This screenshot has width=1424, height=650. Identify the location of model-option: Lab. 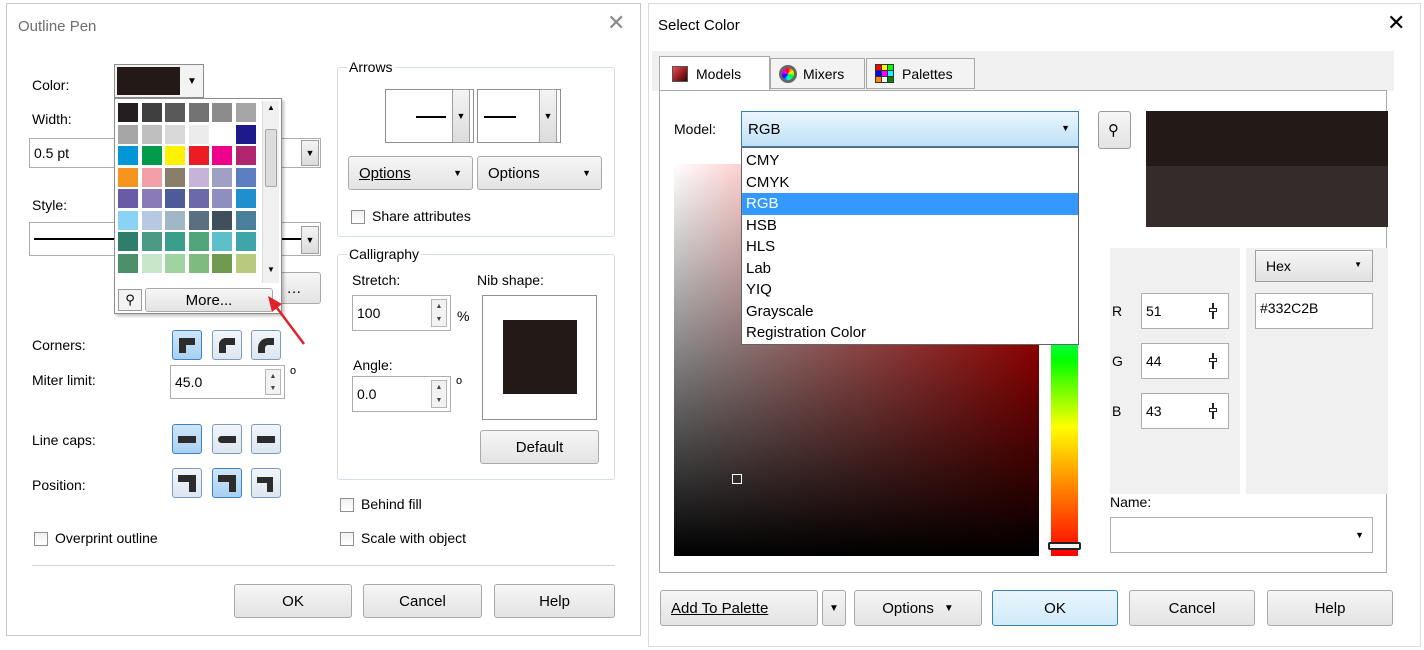
(910, 269).